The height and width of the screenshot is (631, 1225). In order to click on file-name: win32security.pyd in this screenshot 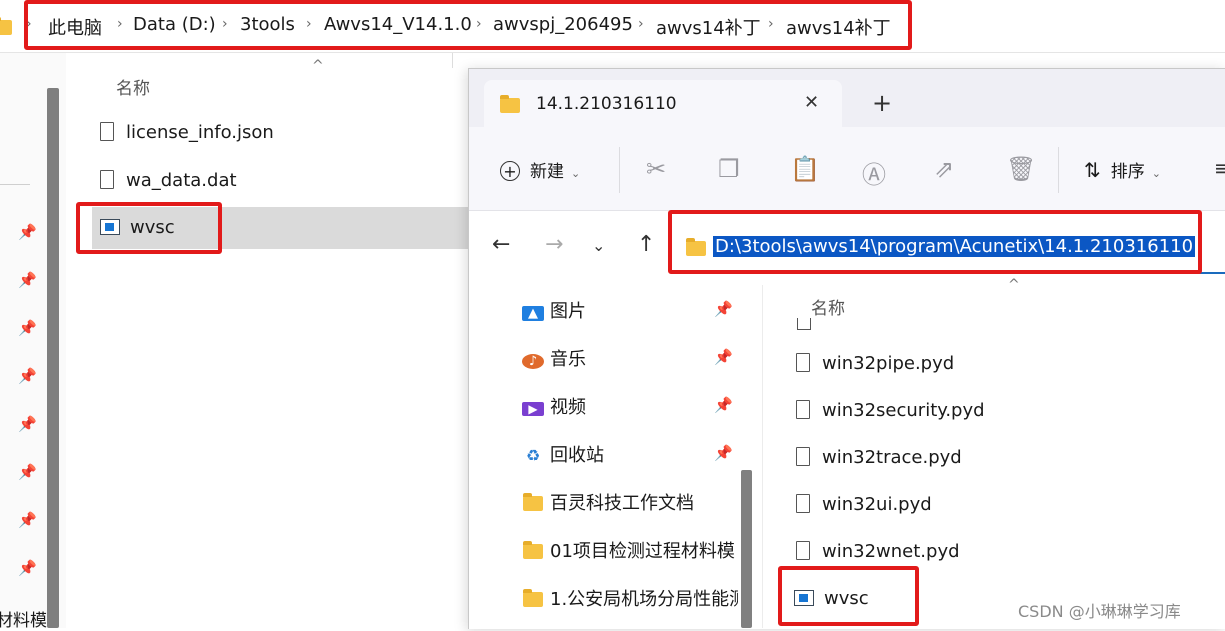, I will do `click(903, 410)`.